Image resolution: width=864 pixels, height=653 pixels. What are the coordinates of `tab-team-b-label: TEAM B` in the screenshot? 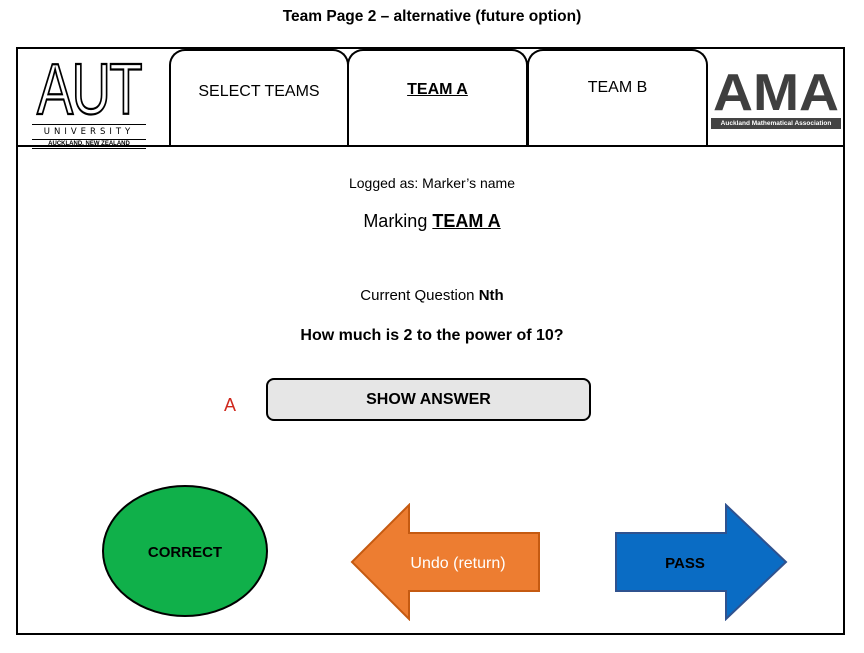 It's located at (617, 87).